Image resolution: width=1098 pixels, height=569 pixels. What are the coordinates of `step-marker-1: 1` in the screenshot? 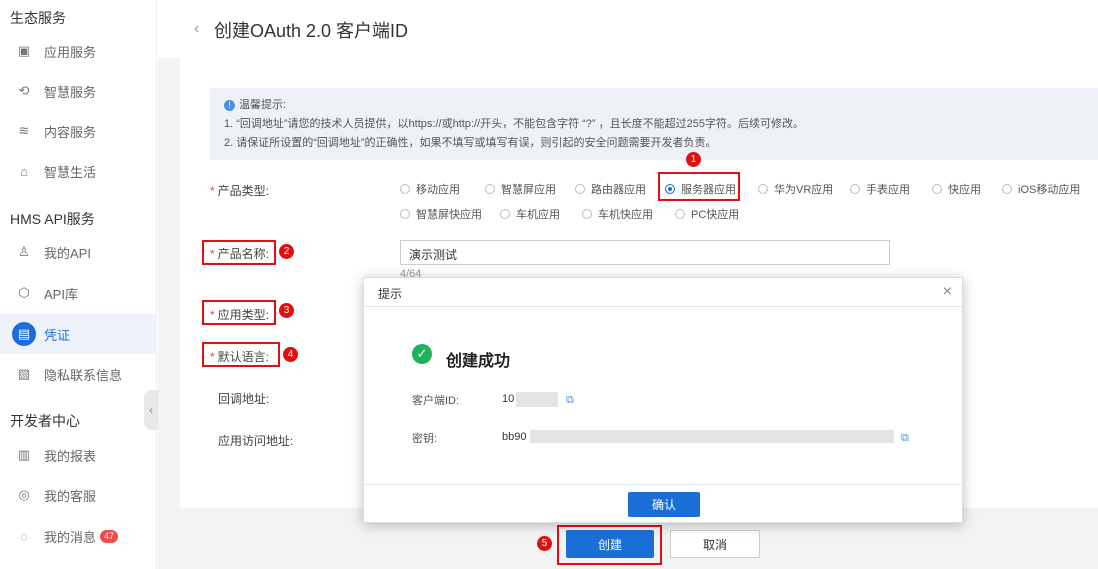 It's located at (693, 159).